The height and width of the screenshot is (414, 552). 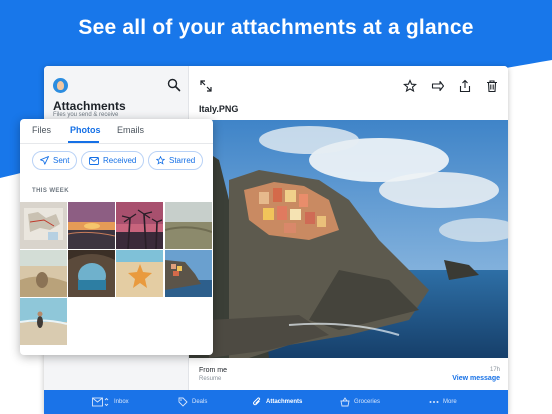 What do you see at coordinates (345, 402) in the screenshot?
I see `basket-icon` at bounding box center [345, 402].